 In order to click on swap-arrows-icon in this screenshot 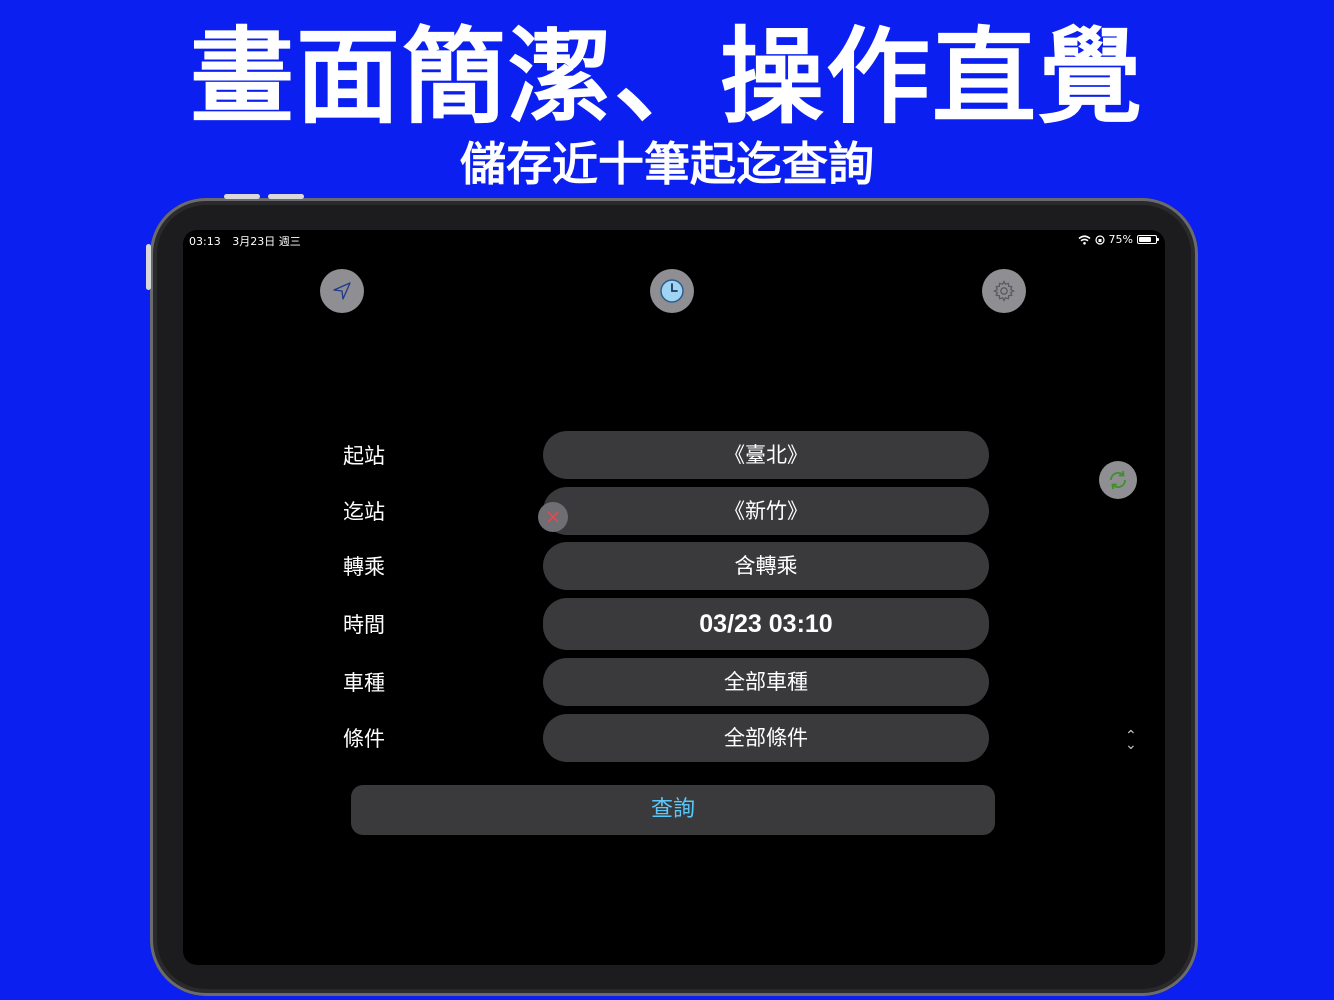, I will do `click(1118, 480)`.